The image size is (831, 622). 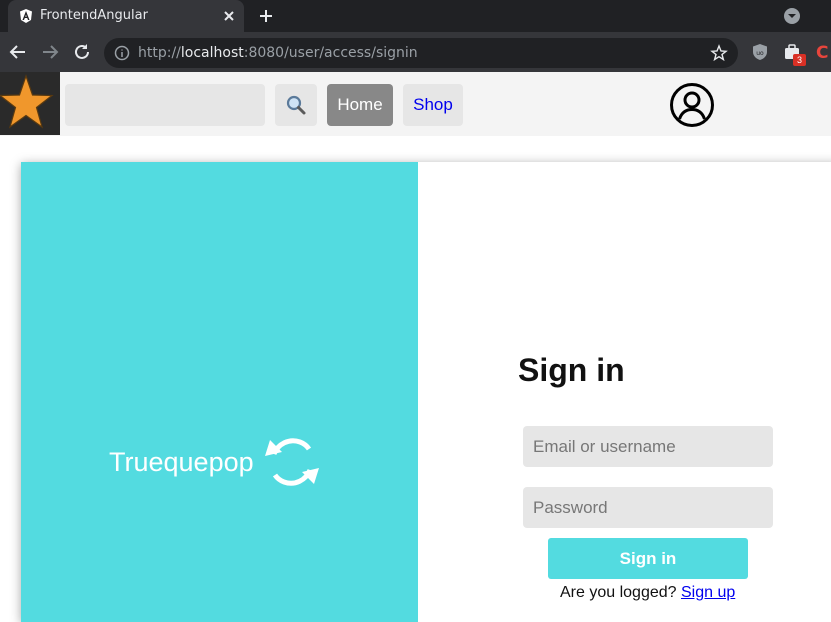 I want to click on site-logo, so click(x=30, y=103).